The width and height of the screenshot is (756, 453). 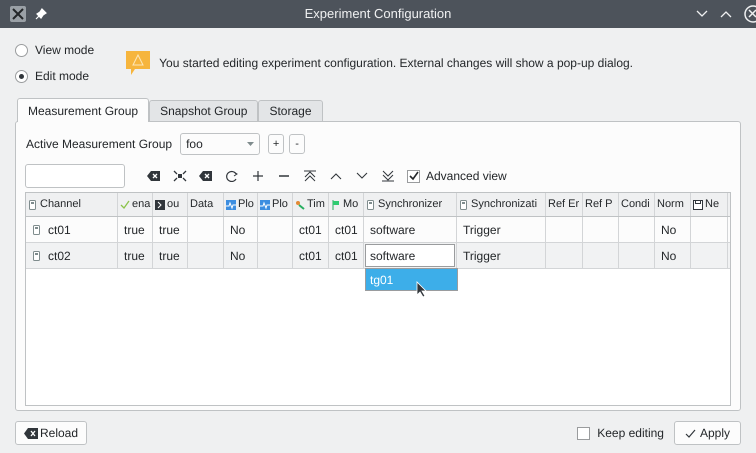 What do you see at coordinates (396, 63) in the screenshot?
I see `notice-text: You started editing experiment configuration. External changes will show a pop-up dialog.` at bounding box center [396, 63].